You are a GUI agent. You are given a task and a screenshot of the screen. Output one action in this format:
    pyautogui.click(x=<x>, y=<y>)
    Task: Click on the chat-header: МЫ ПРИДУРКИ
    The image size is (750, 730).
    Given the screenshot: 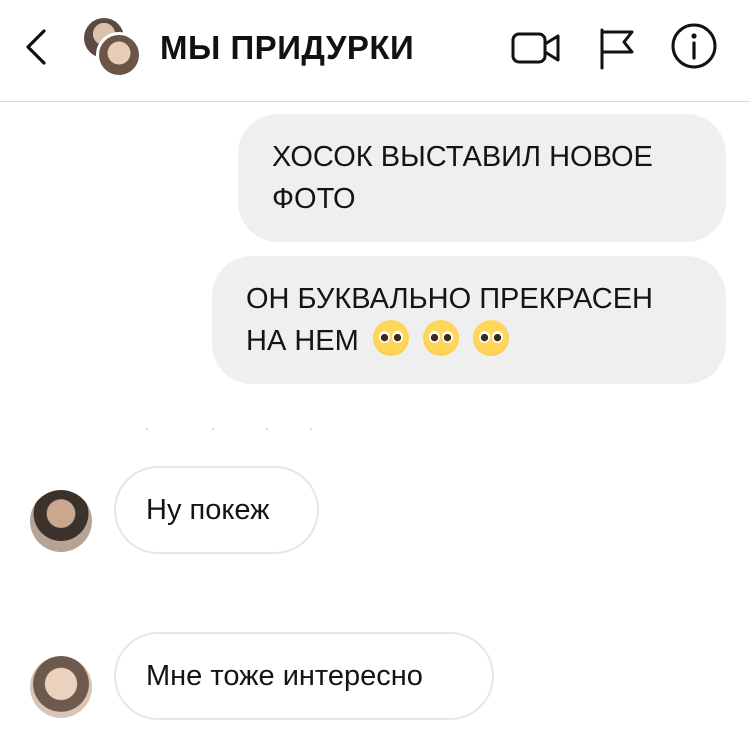 What is the action you would take?
    pyautogui.click(x=375, y=51)
    